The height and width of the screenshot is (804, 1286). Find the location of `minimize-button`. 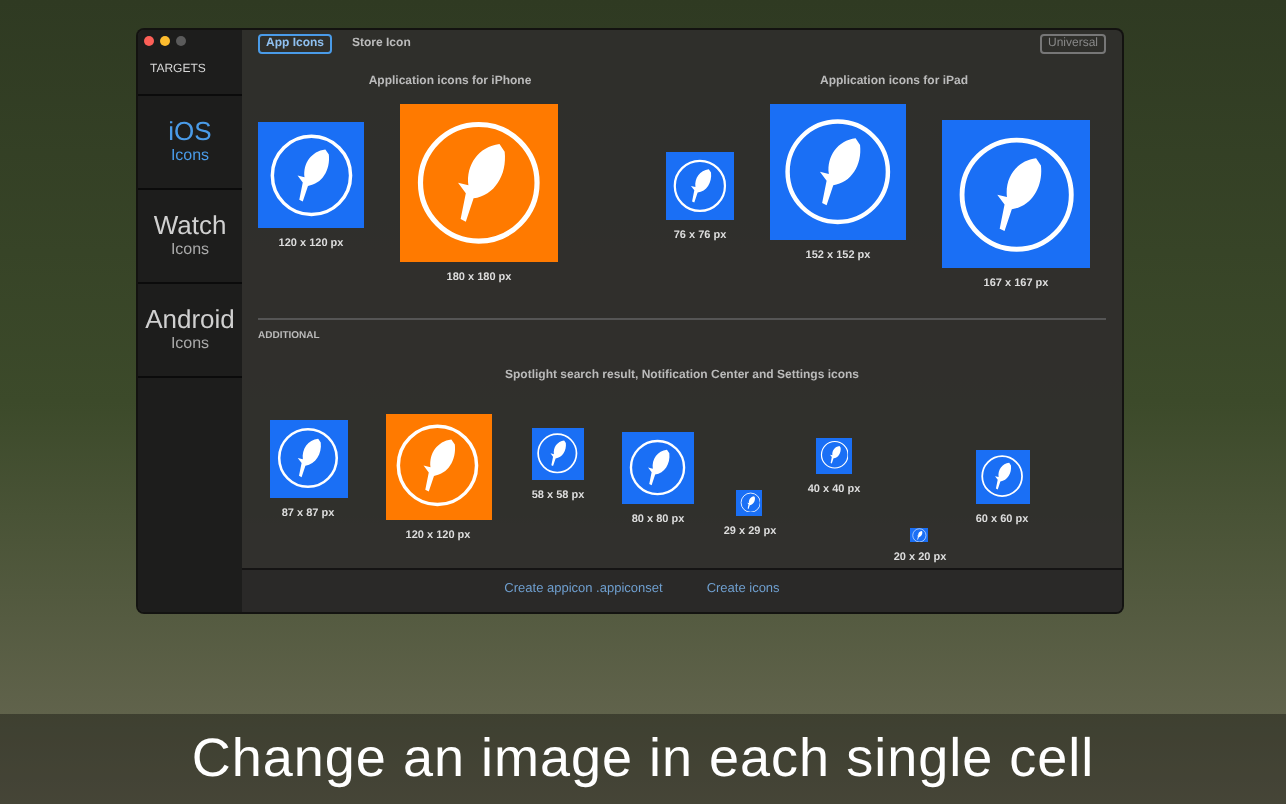

minimize-button is located at coordinates (165, 41).